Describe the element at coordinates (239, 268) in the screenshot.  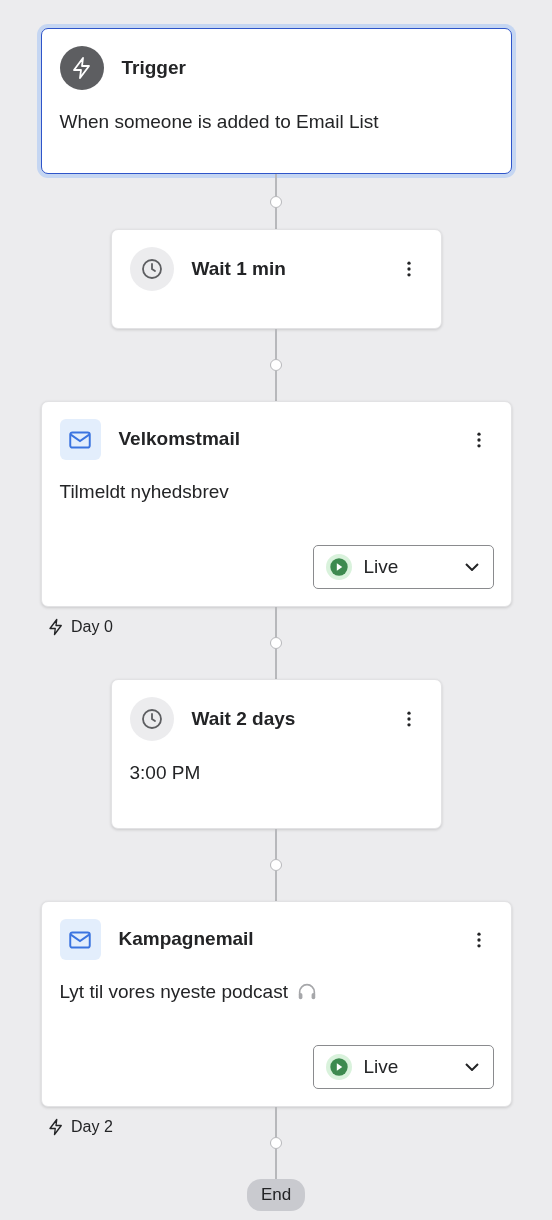
I see `step-title: Wait 1 min` at that location.